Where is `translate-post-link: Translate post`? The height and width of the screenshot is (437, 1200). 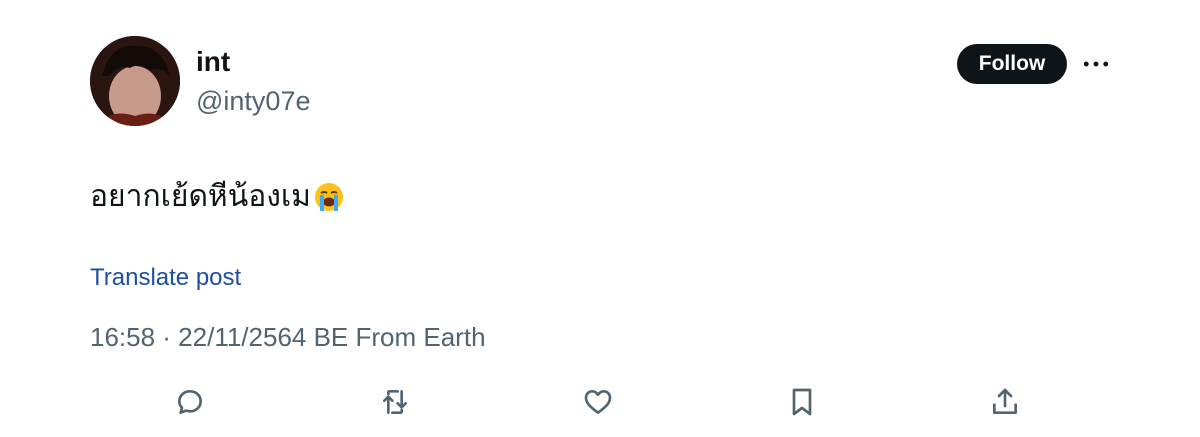 translate-post-link: Translate post is located at coordinates (165, 278).